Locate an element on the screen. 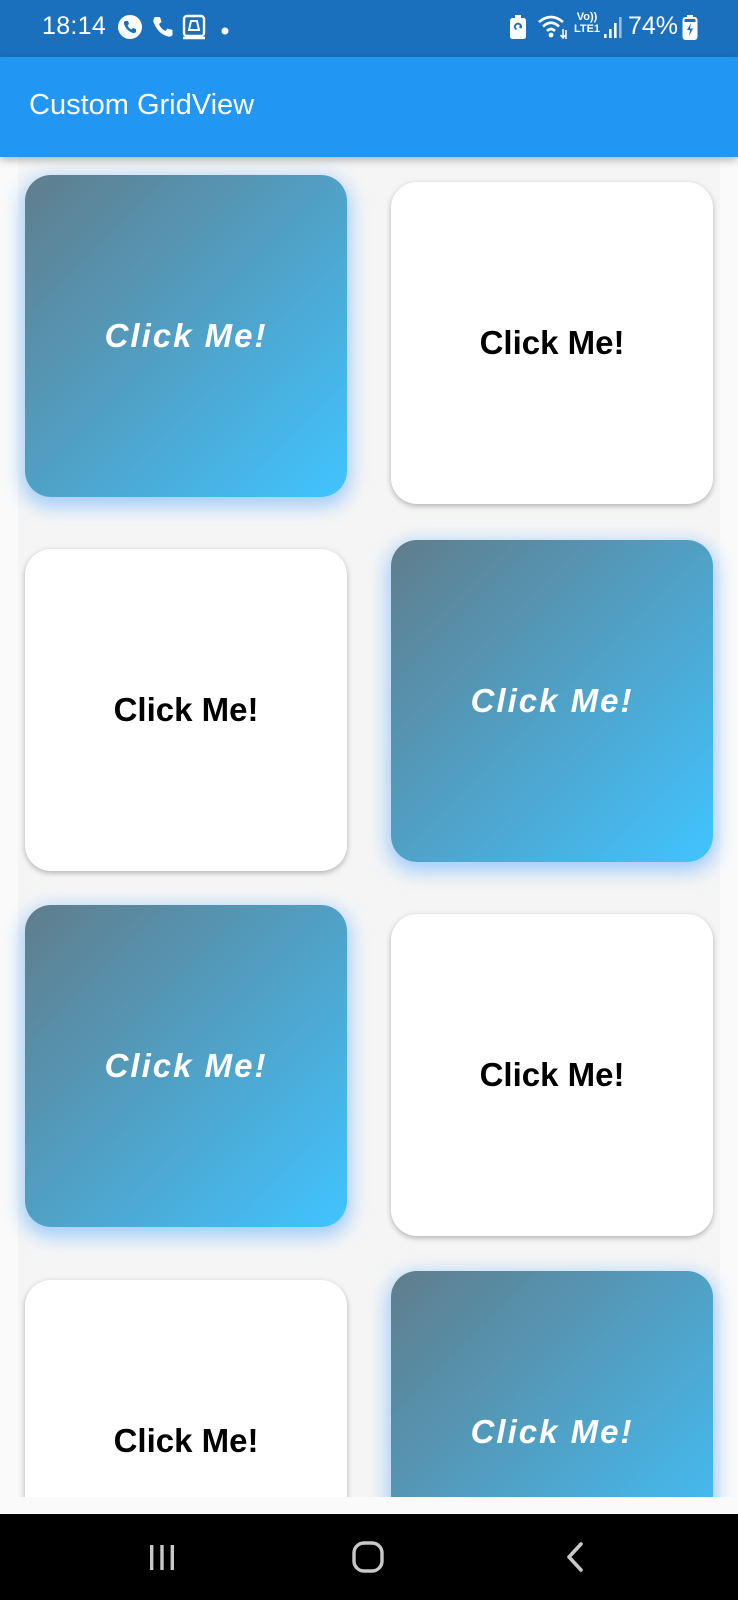 The image size is (738, 1600). recent-apps-button is located at coordinates (162, 1557).